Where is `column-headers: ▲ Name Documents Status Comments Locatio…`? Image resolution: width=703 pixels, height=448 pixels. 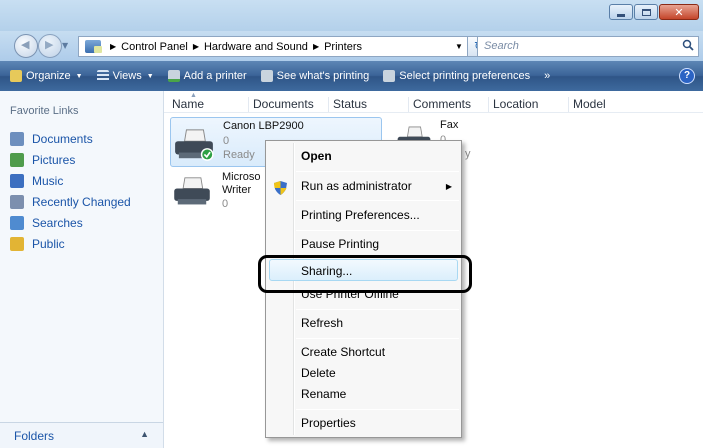 column-headers: ▲ Name Documents Status Comments Locatio… is located at coordinates (433, 102).